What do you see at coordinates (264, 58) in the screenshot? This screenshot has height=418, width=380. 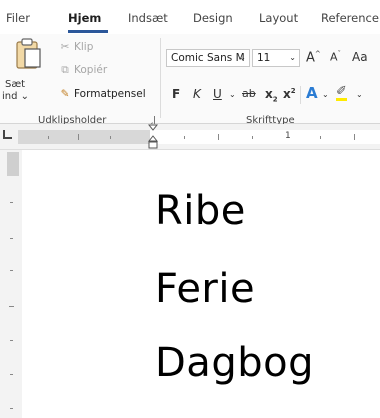 I see `font-size-value: 11` at bounding box center [264, 58].